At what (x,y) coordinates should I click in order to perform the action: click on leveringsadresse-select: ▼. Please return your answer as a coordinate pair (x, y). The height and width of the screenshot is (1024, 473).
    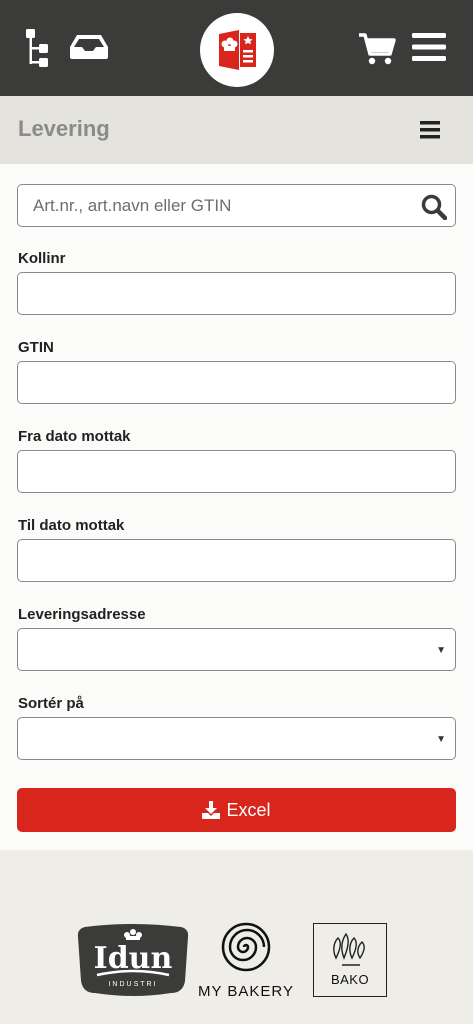
    Looking at the image, I should click on (236, 649).